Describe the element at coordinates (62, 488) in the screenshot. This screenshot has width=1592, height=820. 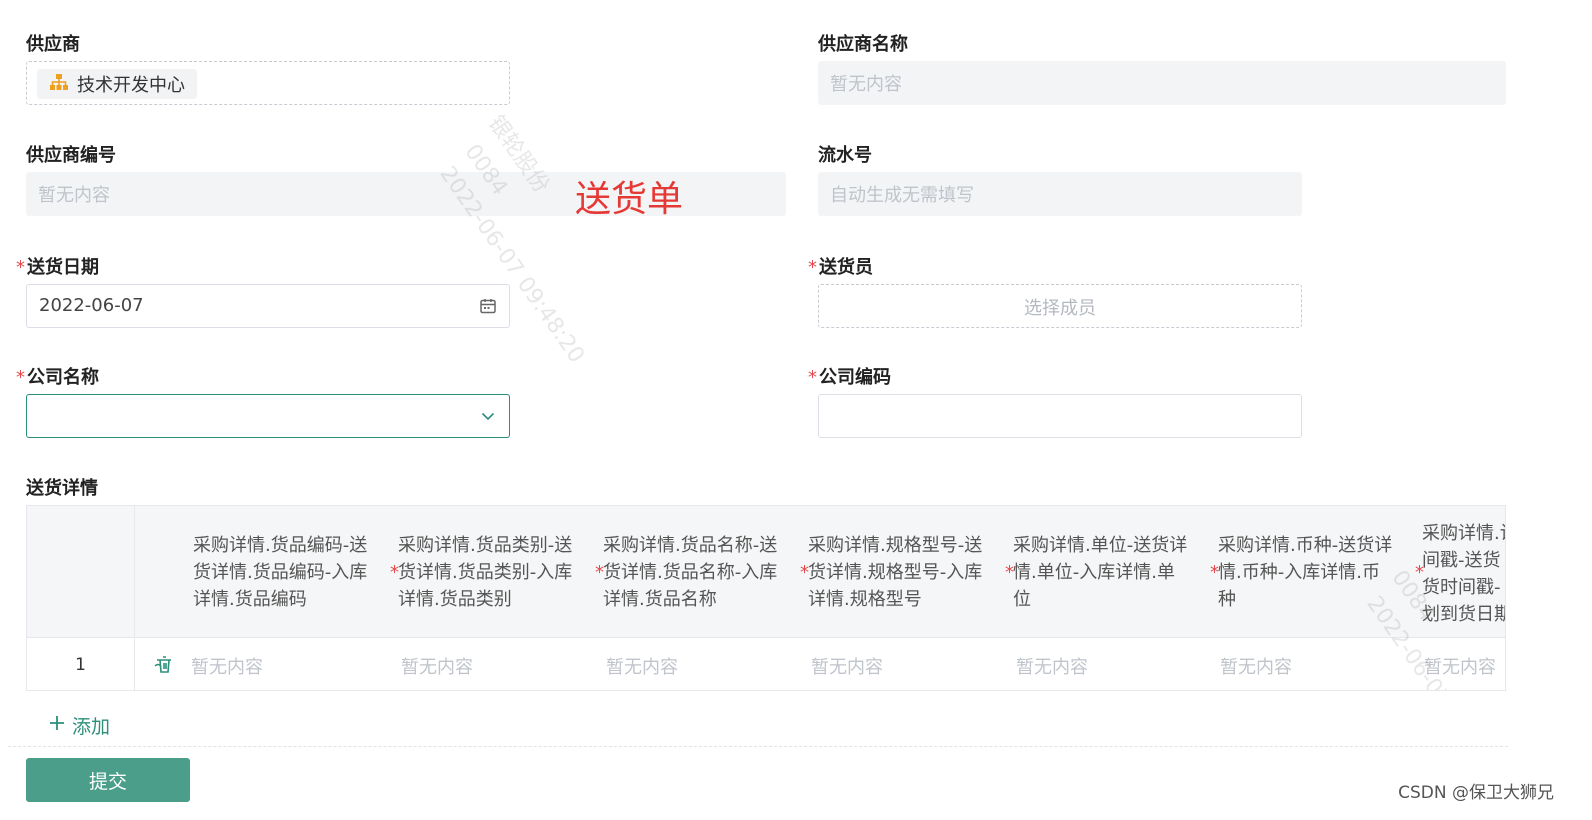
I see `delivery-details-label: 送货详情` at that location.